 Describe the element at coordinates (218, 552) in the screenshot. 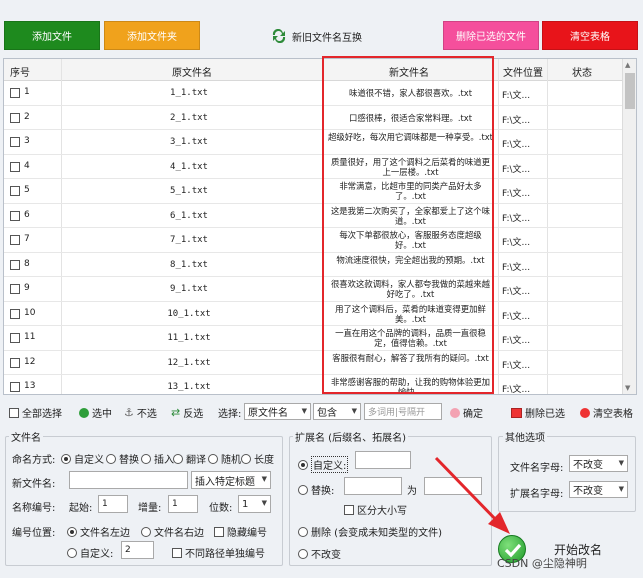

I see `separate-path-checkbox: 不同路径单独编号` at that location.